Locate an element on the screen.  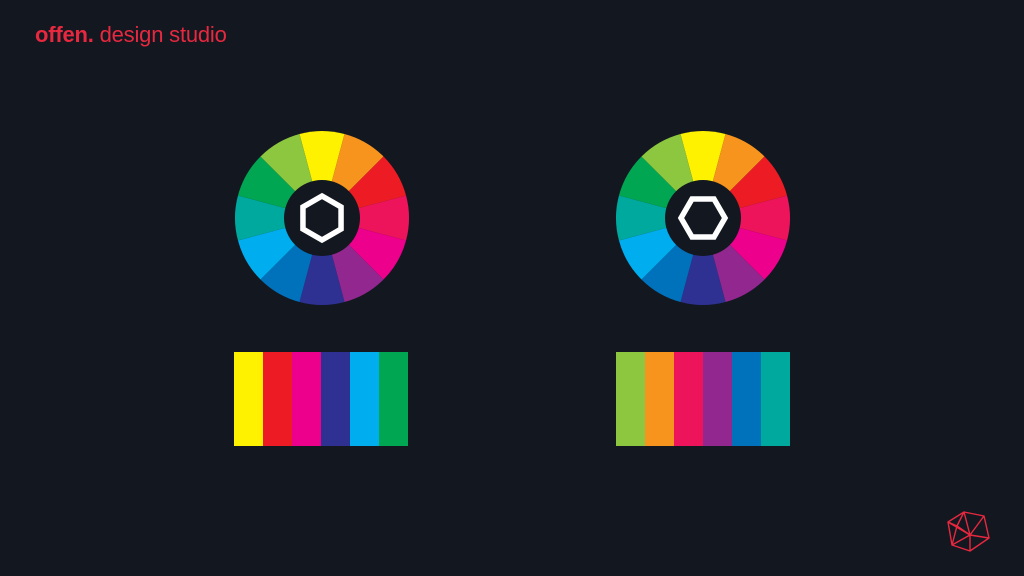
brand-title: offen. design studio is located at coordinates (131, 35).